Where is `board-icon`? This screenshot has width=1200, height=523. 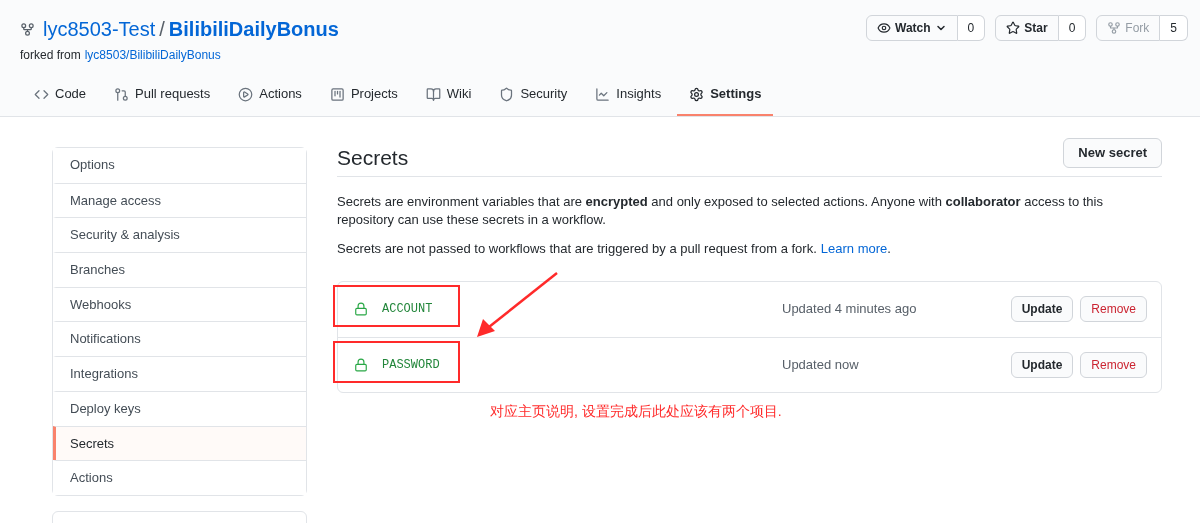 board-icon is located at coordinates (337, 94).